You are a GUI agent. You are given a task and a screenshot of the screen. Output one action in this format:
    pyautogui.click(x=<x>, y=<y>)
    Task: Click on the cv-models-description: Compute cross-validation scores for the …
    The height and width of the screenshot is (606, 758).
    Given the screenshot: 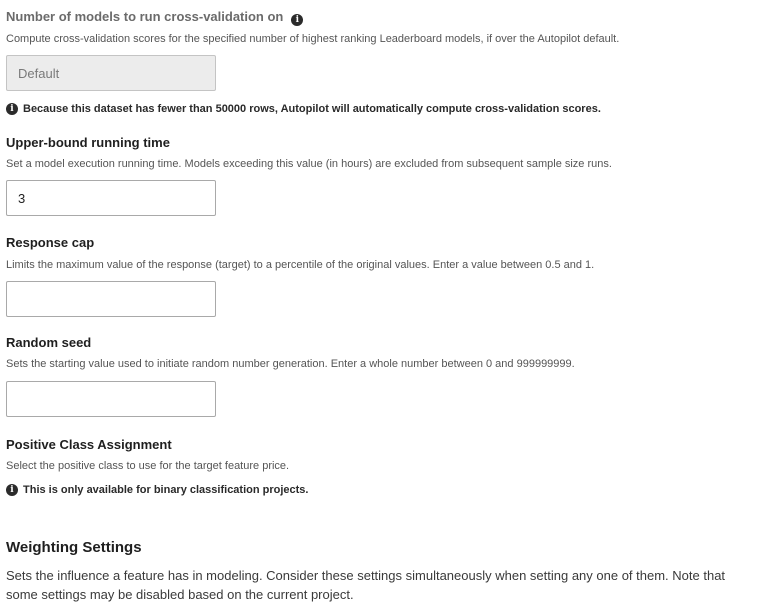 What is the action you would take?
    pyautogui.click(x=313, y=39)
    